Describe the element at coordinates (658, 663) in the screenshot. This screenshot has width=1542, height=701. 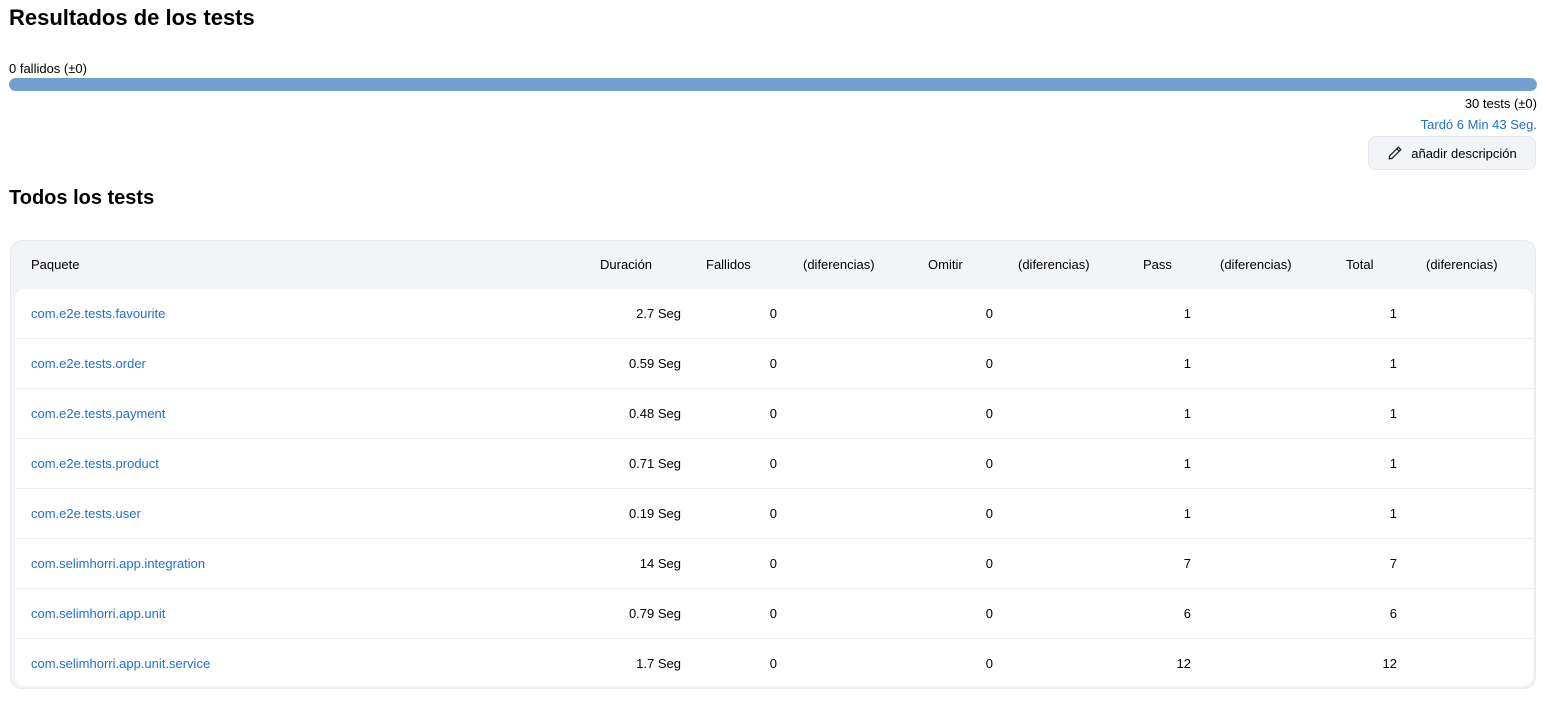
I see `cell-duration: 1.7 Seg` at that location.